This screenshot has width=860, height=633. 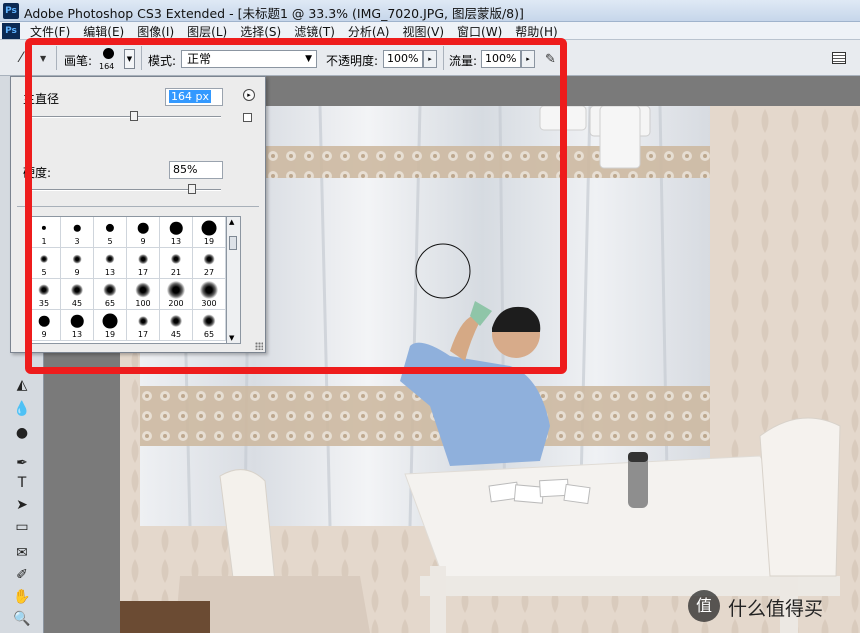 What do you see at coordinates (22, 553) in the screenshot?
I see `notes-tool-icon: ✉` at bounding box center [22, 553].